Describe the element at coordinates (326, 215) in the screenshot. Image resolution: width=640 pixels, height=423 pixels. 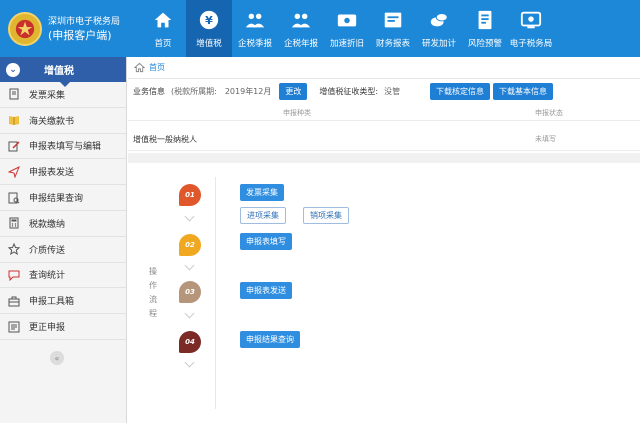
I see `output-collection-button: 销项采集` at that location.